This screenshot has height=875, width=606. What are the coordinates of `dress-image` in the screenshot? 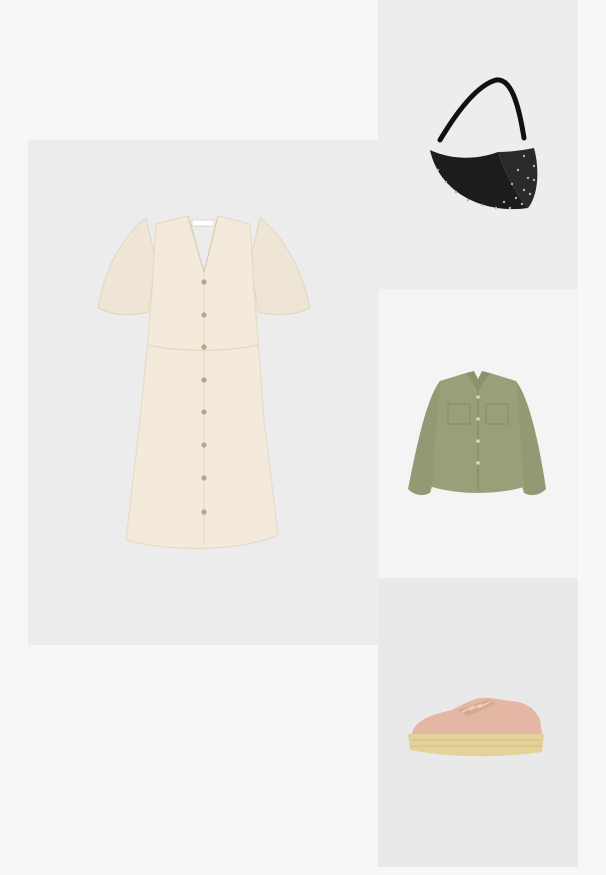 It's located at (204, 382).